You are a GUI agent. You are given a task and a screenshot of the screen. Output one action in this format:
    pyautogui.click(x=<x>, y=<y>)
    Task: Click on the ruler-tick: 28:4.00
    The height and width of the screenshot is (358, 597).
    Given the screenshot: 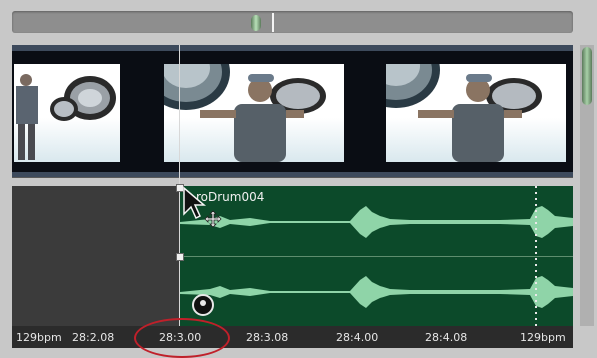 What is the action you would take?
    pyautogui.click(x=357, y=337)
    